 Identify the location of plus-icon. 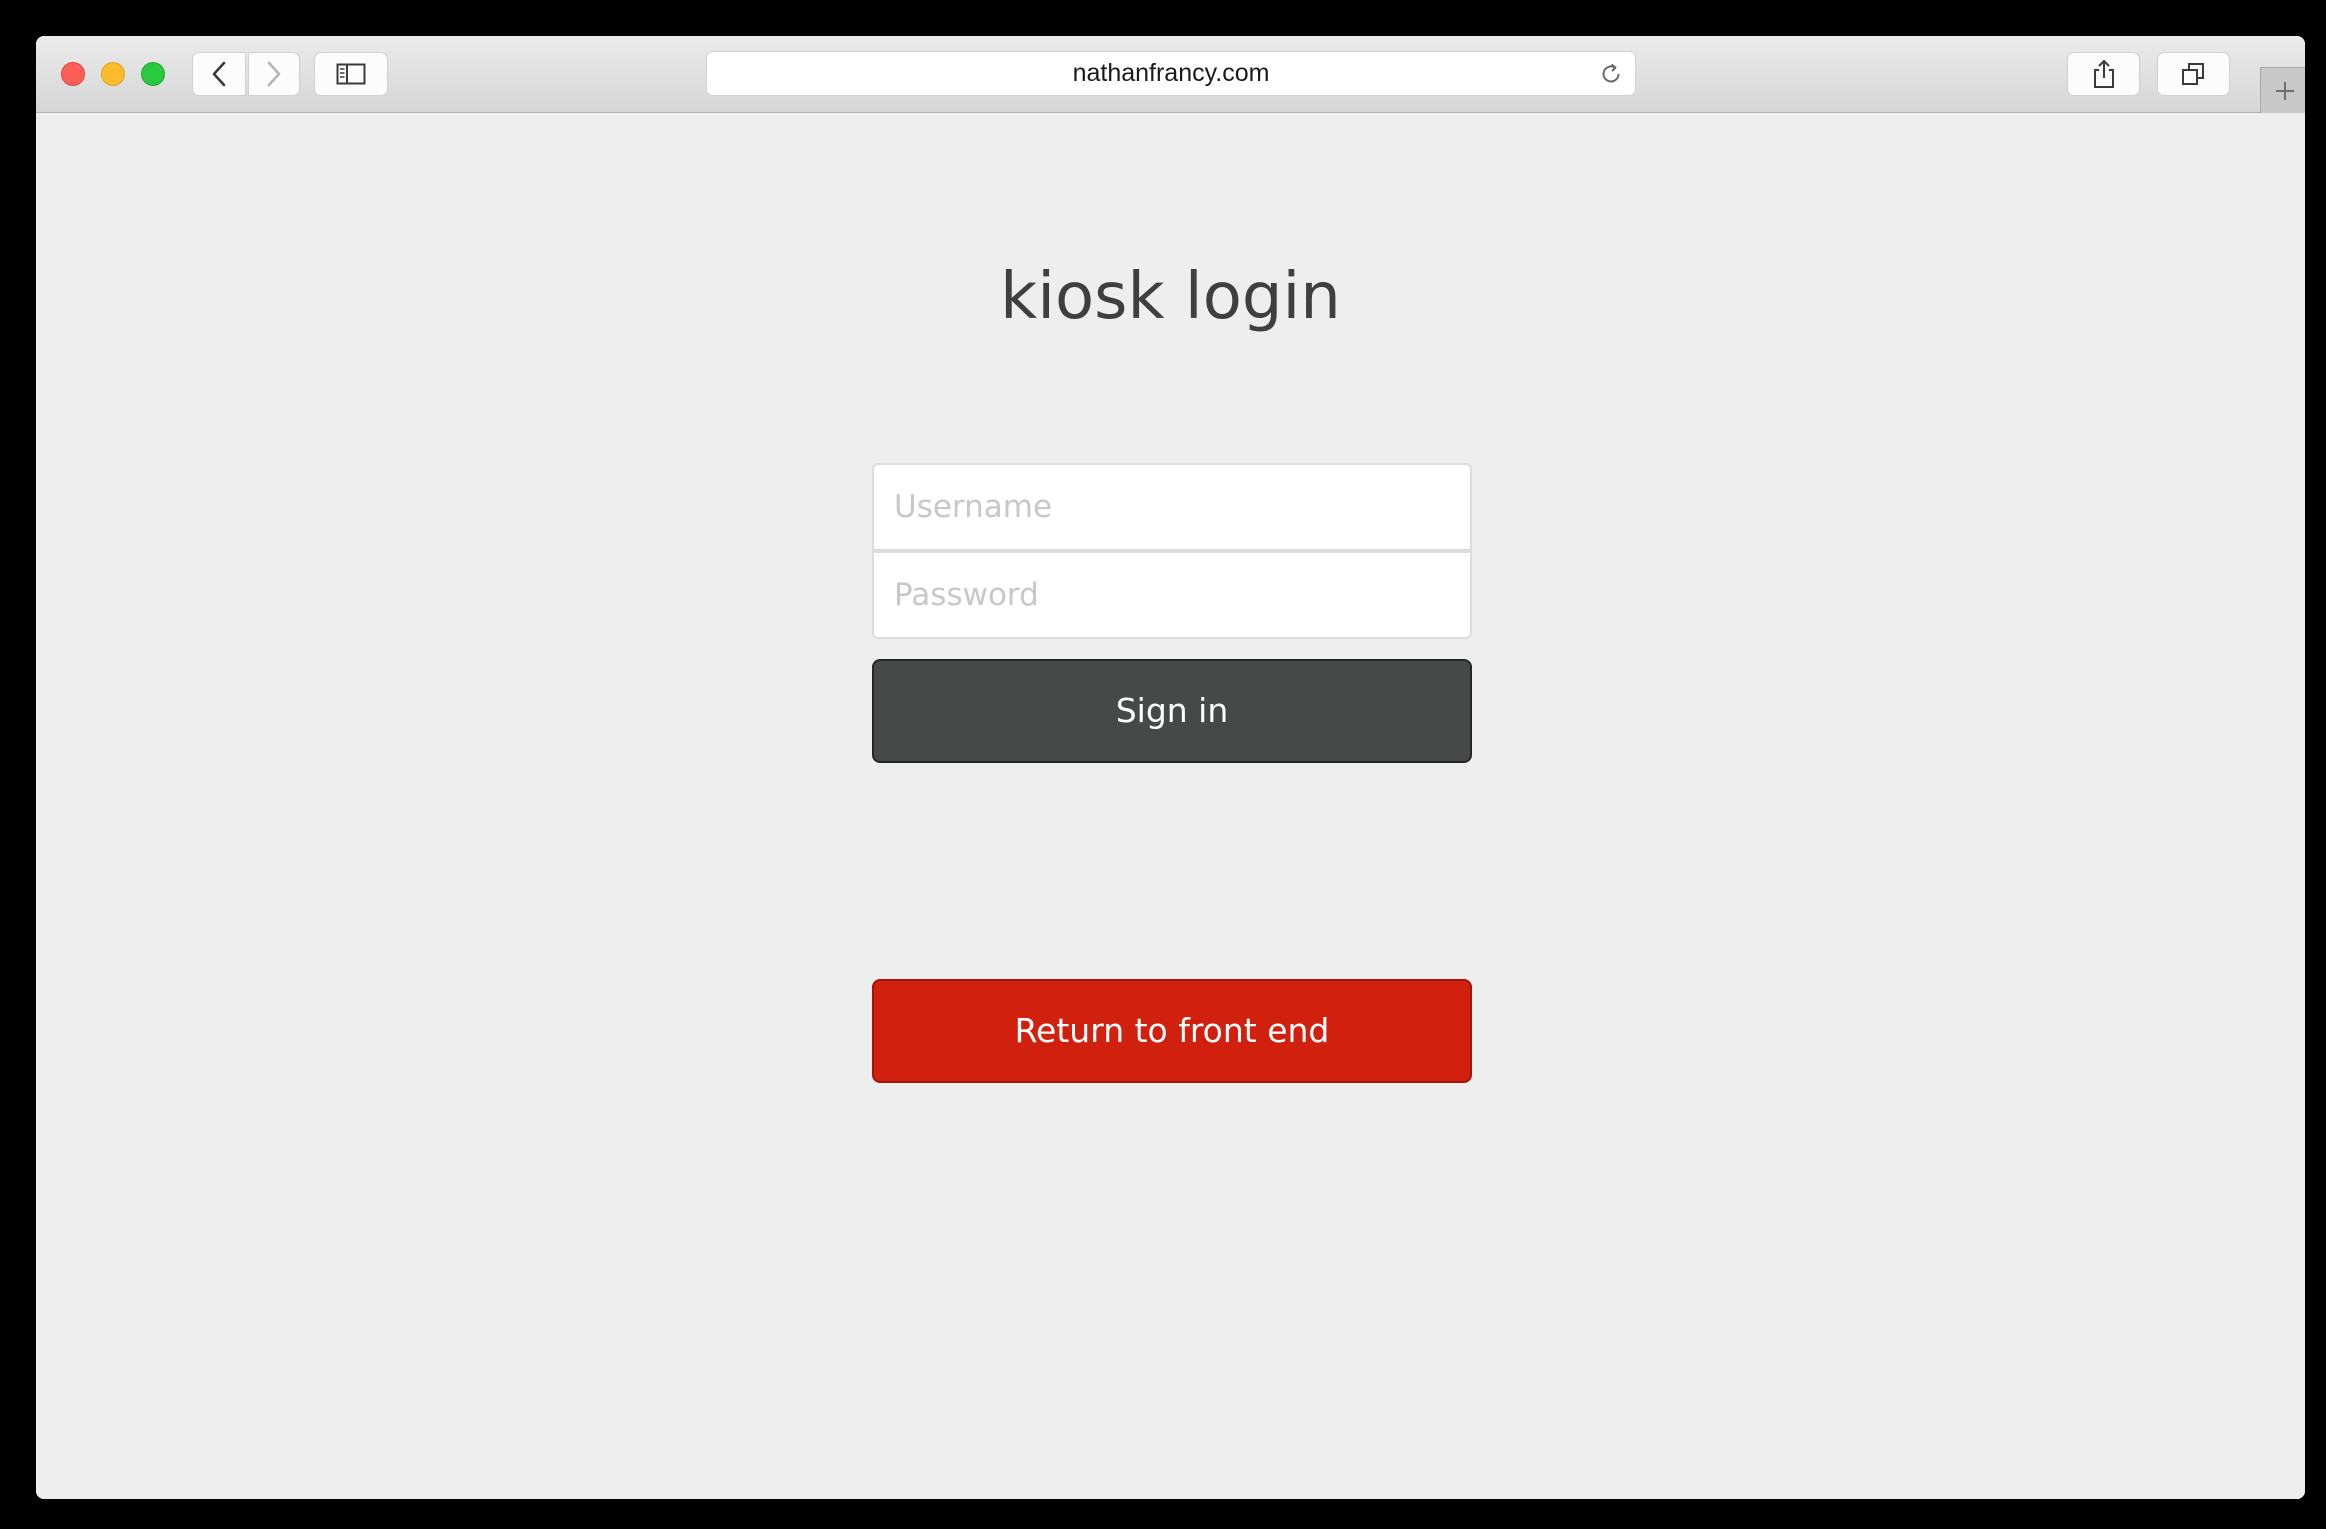
(2284, 90).